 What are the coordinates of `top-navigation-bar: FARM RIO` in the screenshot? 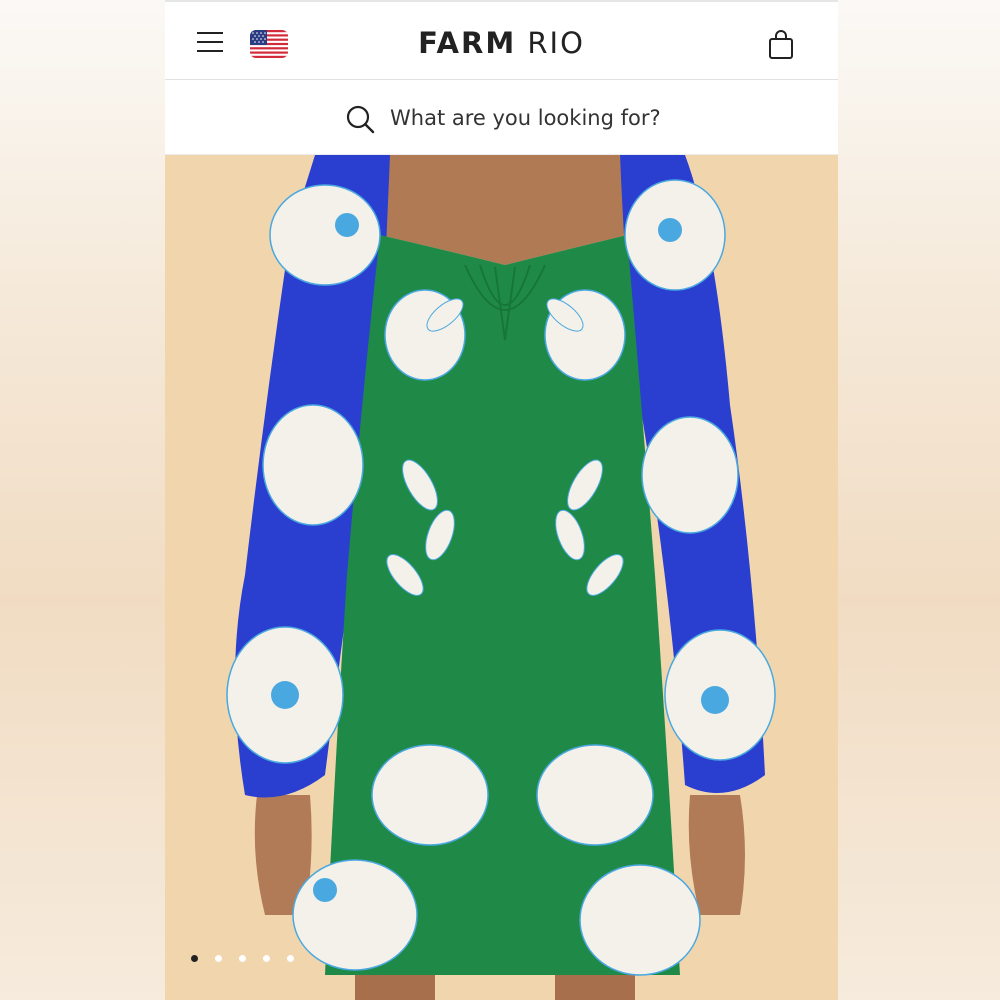 It's located at (501, 40).